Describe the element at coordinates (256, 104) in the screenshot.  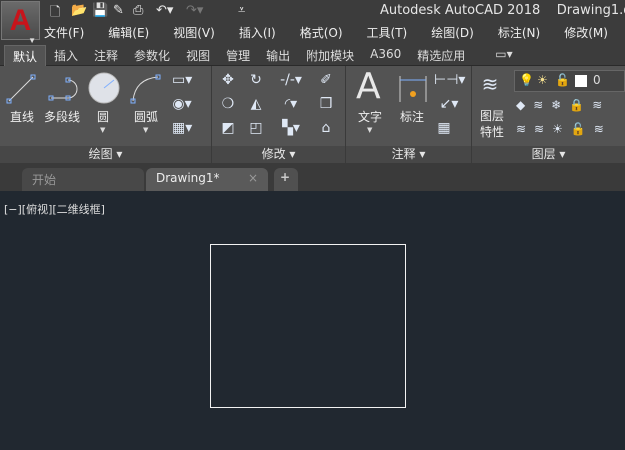
I see `mirror-icon: ◭` at that location.